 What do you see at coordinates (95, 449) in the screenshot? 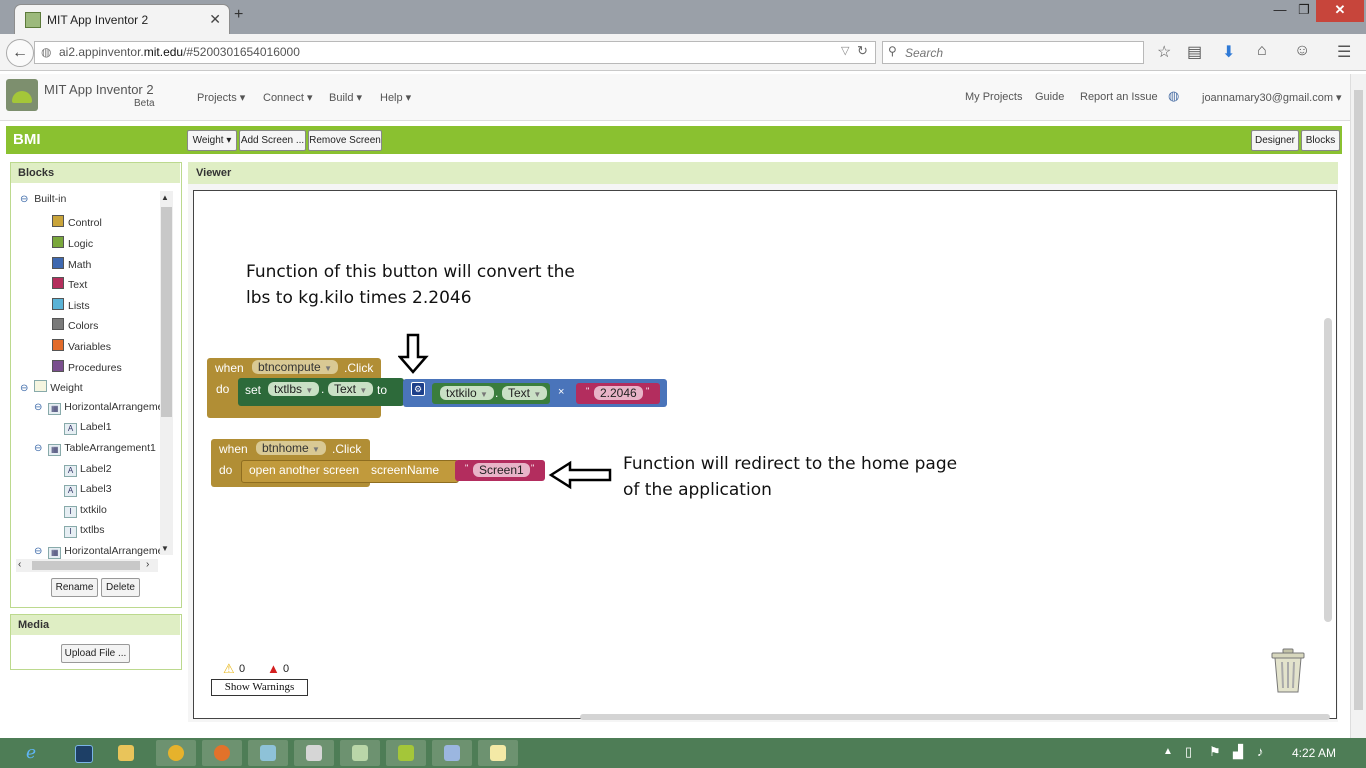
I see `component-table-arrangement: ⊖ ▦ TableArrangement1` at bounding box center [95, 449].